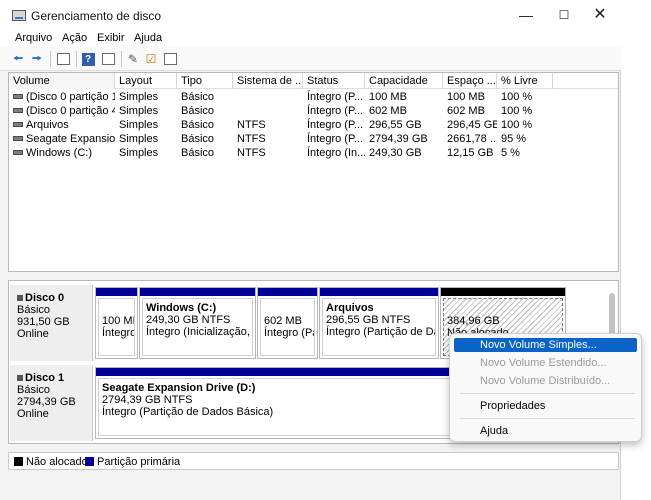  Describe the element at coordinates (170, 59) in the screenshot. I see `console-icon` at that location.